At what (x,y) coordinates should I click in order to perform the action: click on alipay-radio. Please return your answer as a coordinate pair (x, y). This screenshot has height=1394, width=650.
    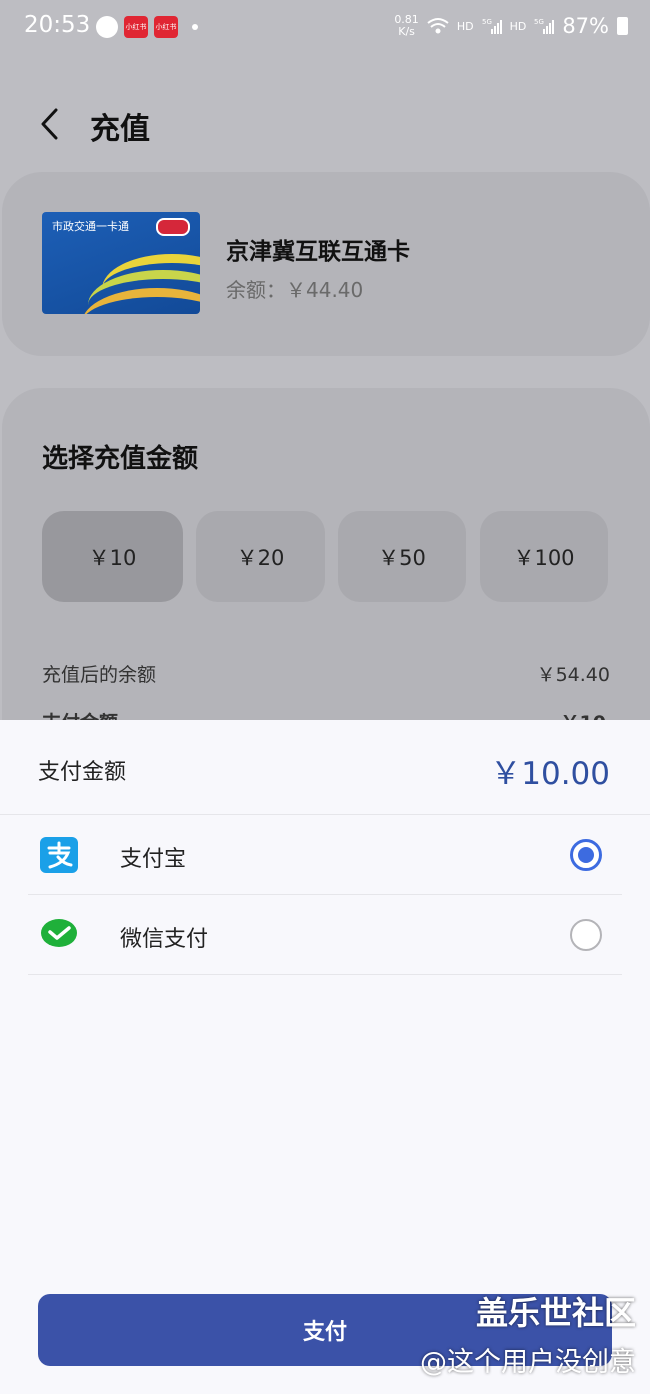
    Looking at the image, I should click on (586, 855).